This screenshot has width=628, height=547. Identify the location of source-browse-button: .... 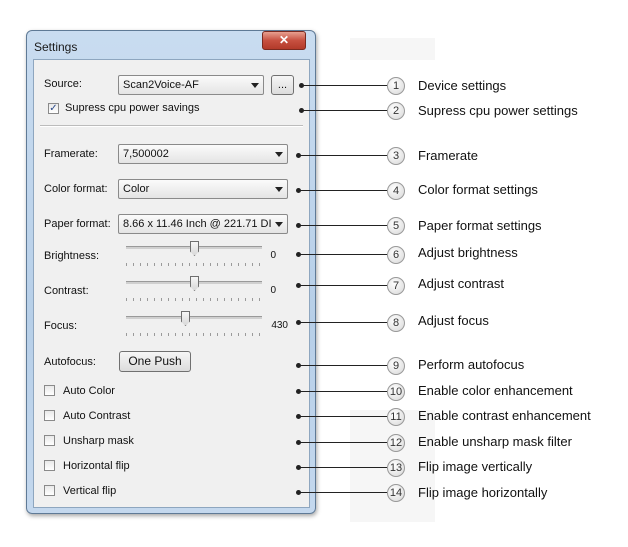
(282, 85).